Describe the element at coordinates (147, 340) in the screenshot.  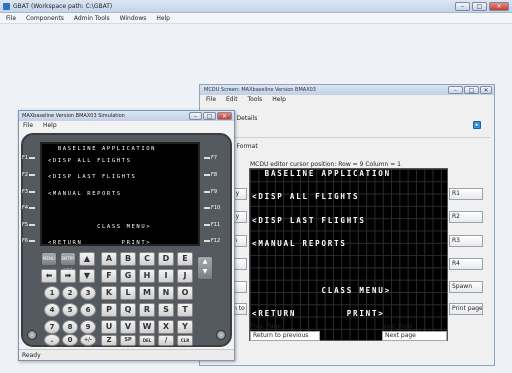
I see `key-del: DEL` at that location.